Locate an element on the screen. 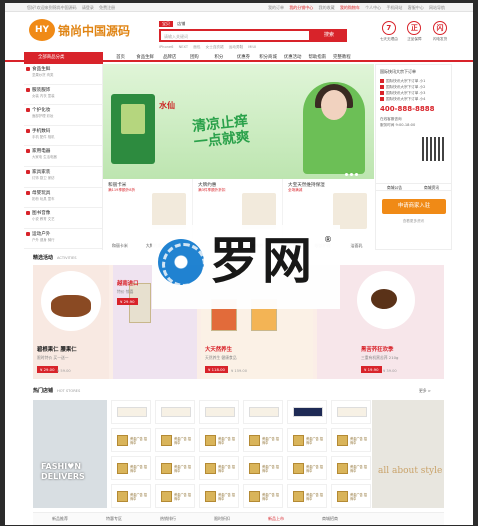  nav-item: 团购 is located at coordinates (194, 57).